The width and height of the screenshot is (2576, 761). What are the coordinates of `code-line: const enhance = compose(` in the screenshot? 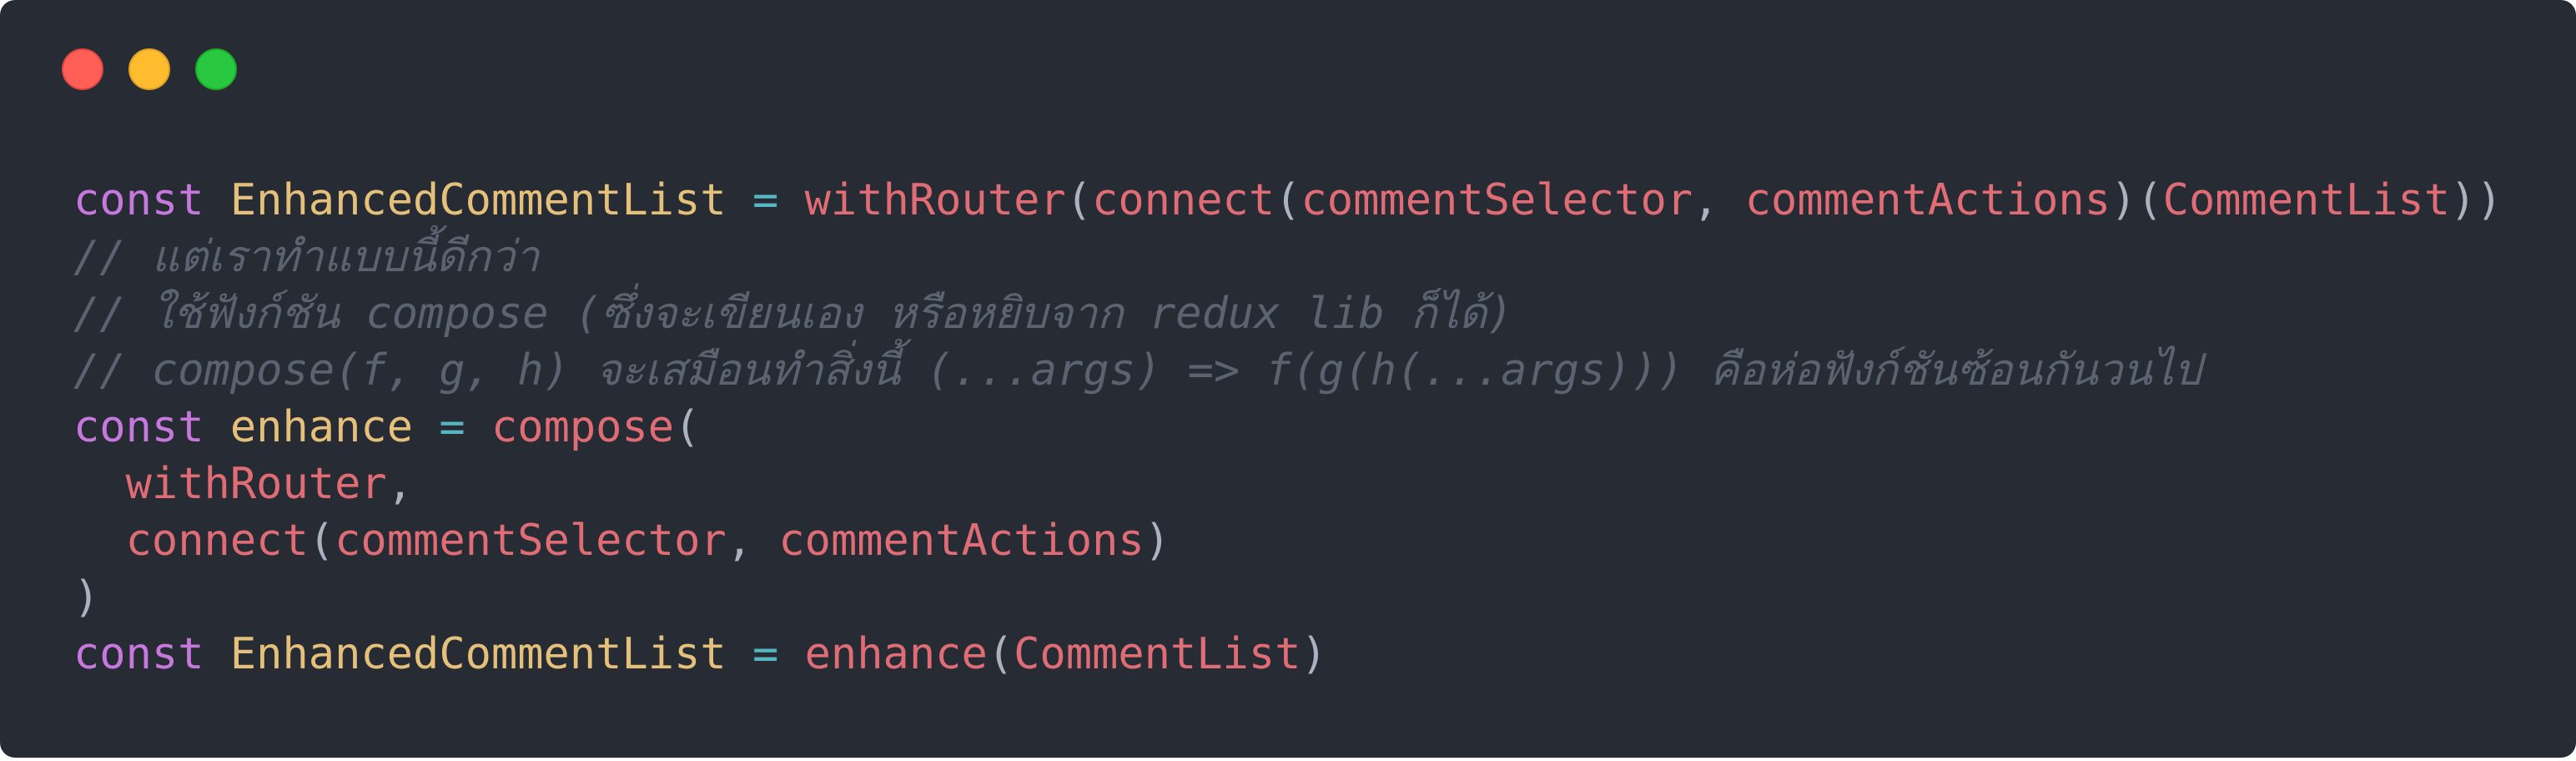 It's located at (1288, 427).